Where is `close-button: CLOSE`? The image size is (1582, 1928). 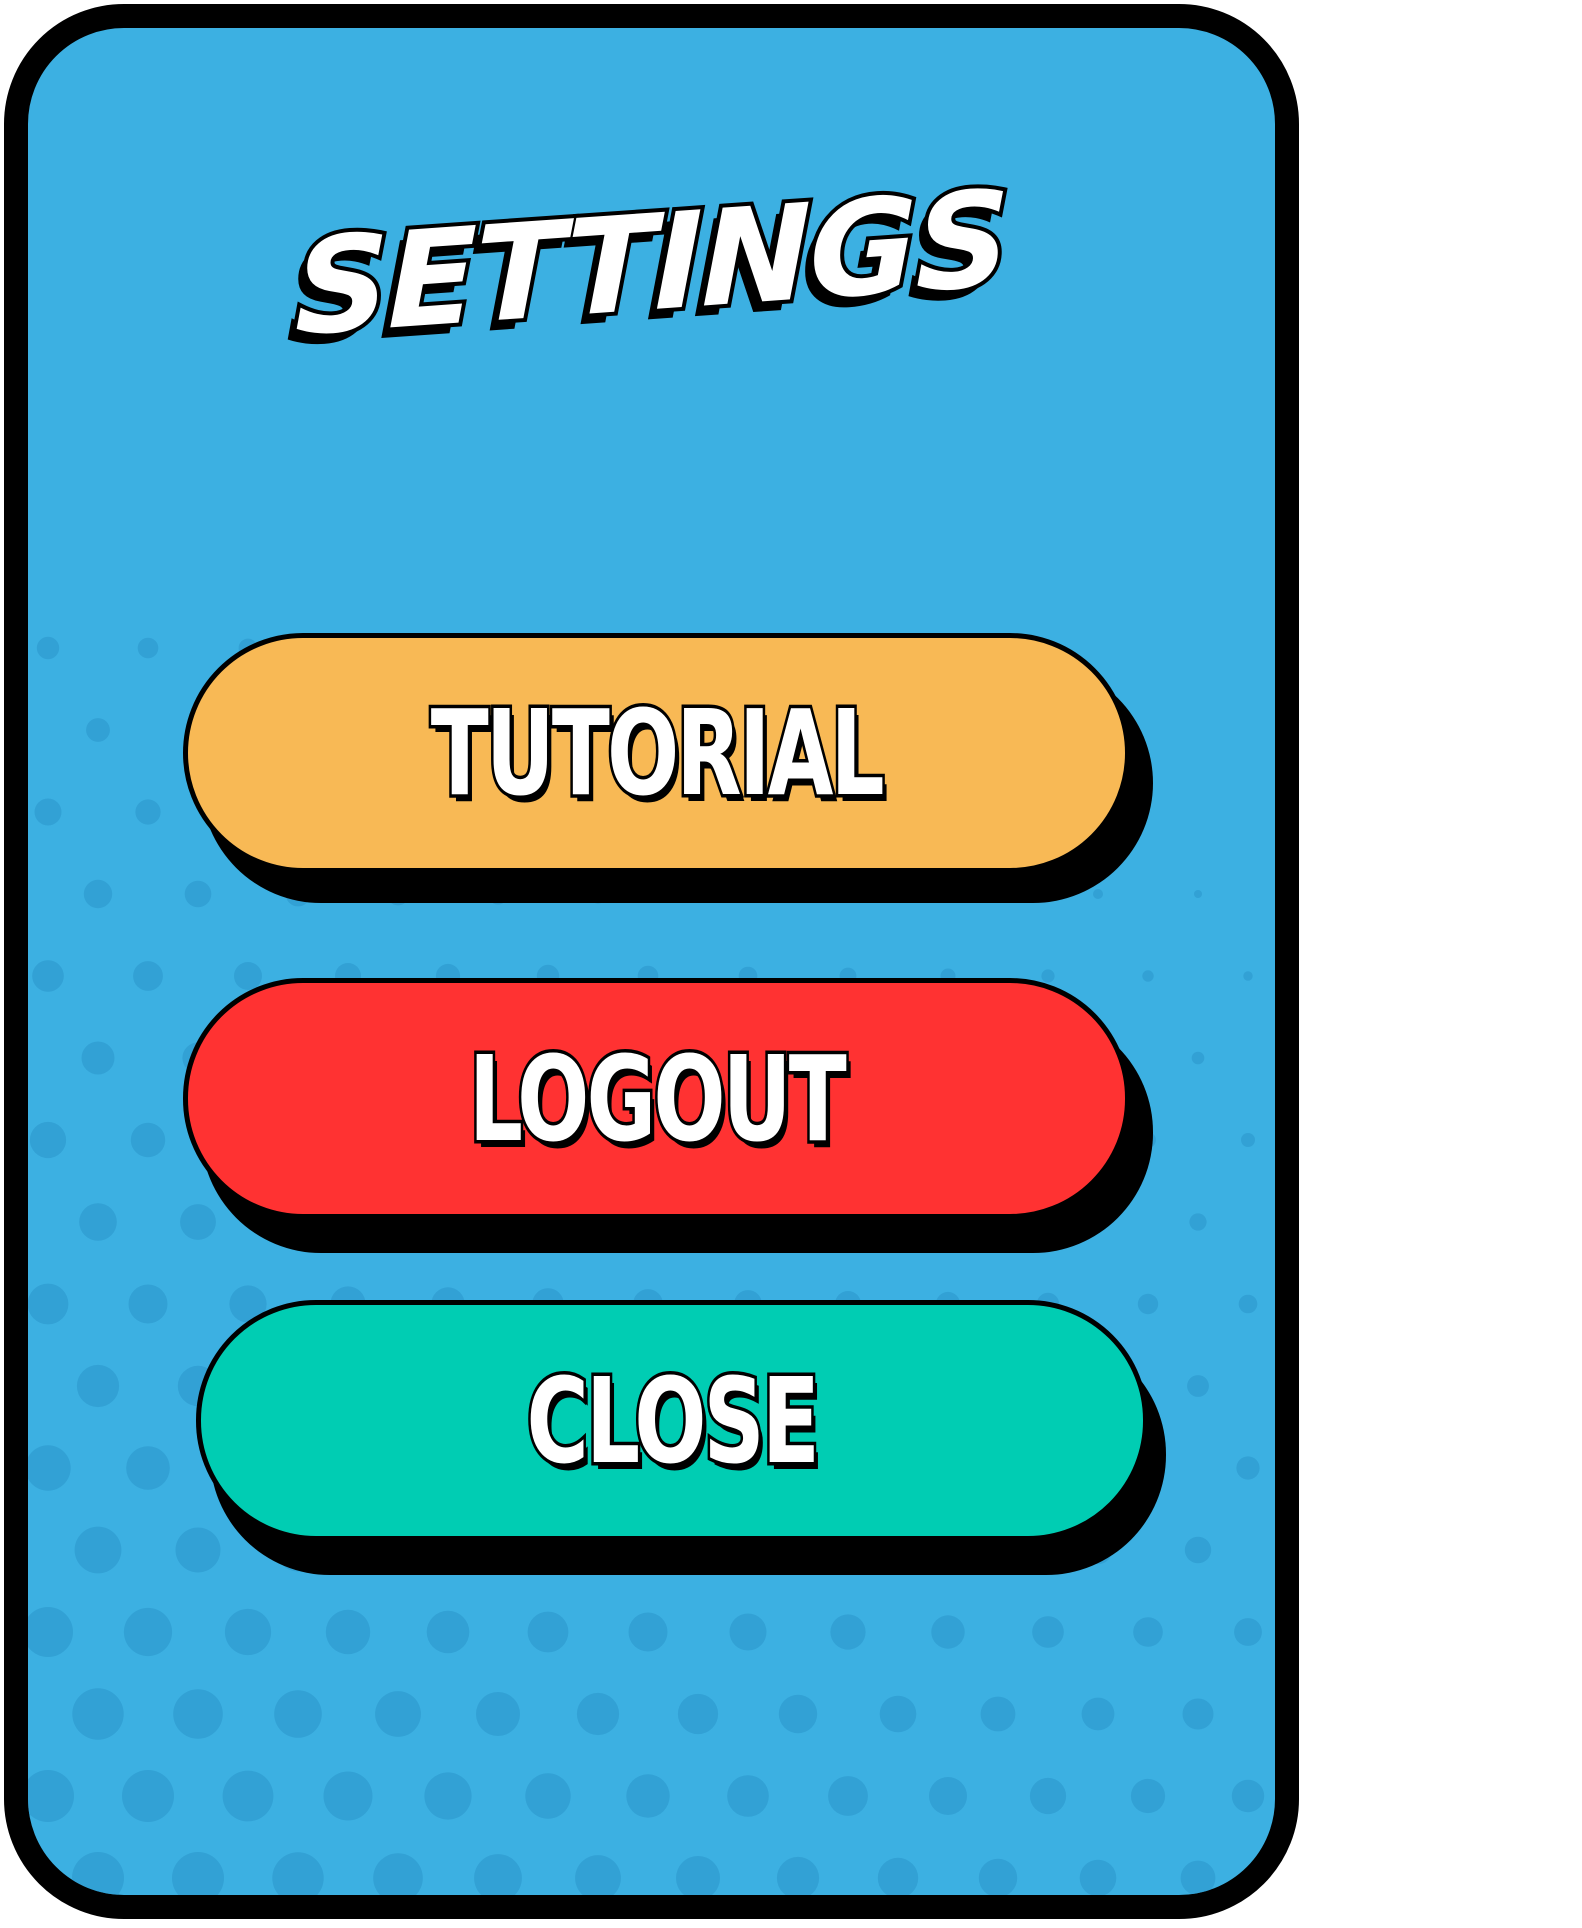 close-button: CLOSE is located at coordinates (672, 1420).